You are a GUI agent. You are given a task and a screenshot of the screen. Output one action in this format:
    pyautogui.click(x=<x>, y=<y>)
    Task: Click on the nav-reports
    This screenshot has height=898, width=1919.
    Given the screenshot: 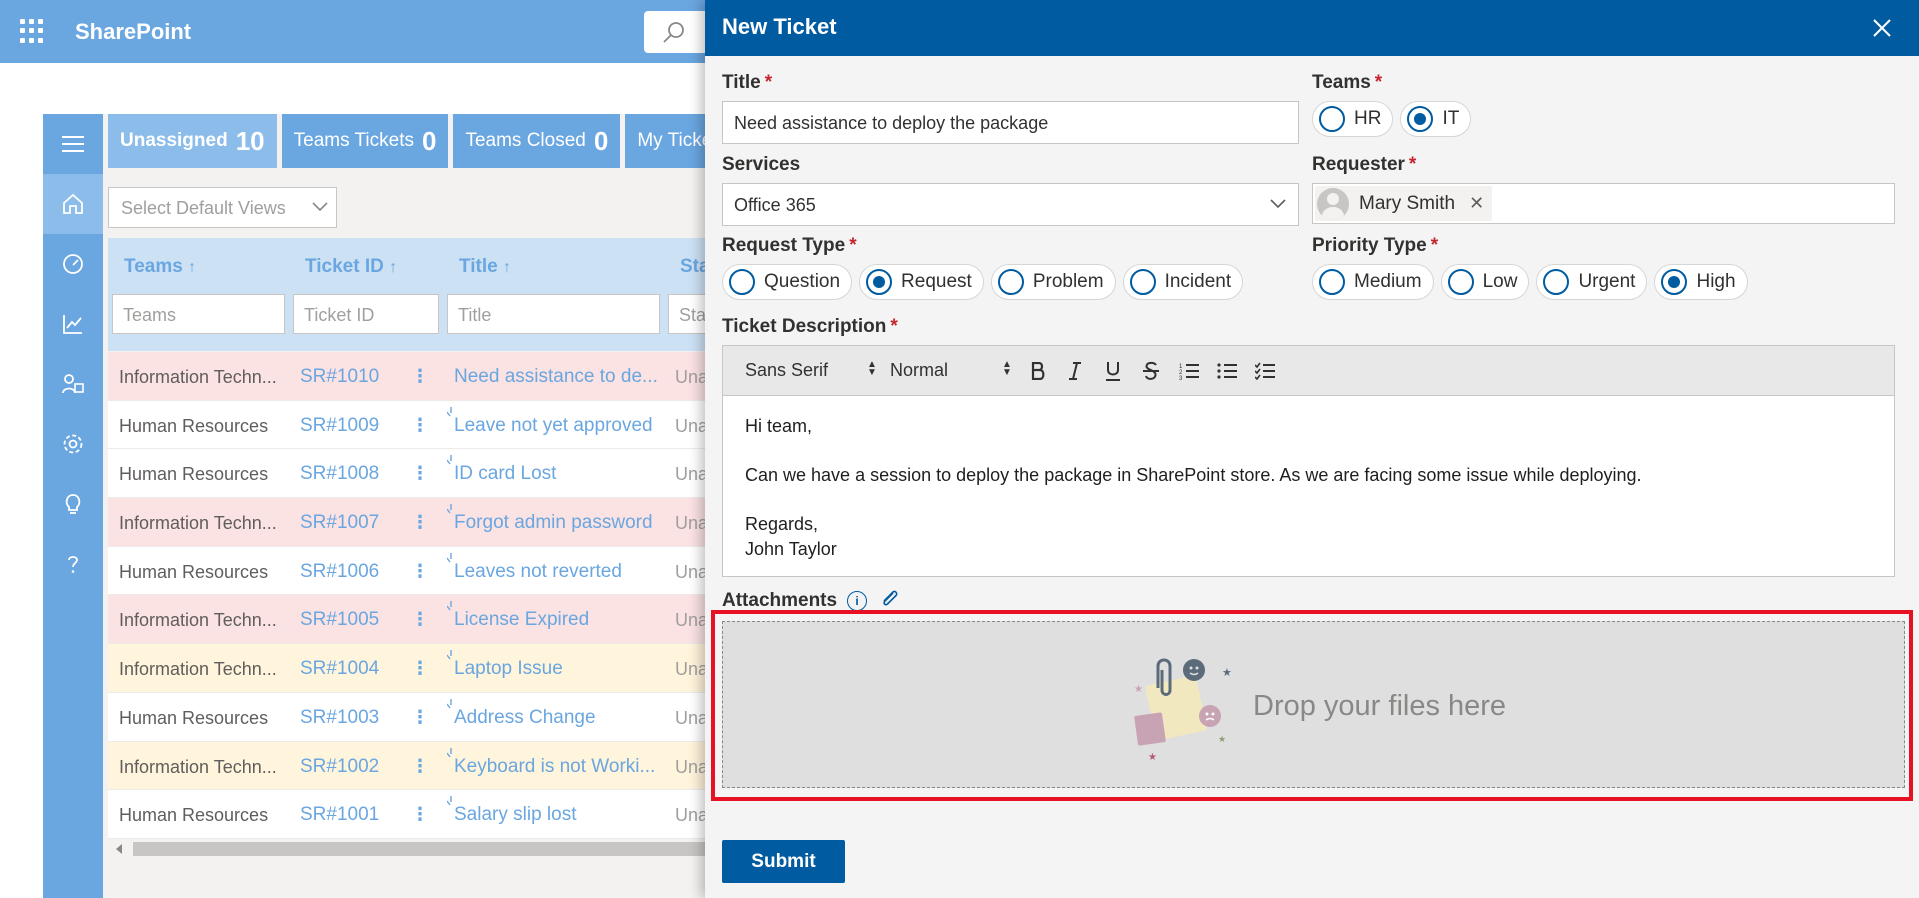 What is the action you would take?
    pyautogui.click(x=73, y=324)
    